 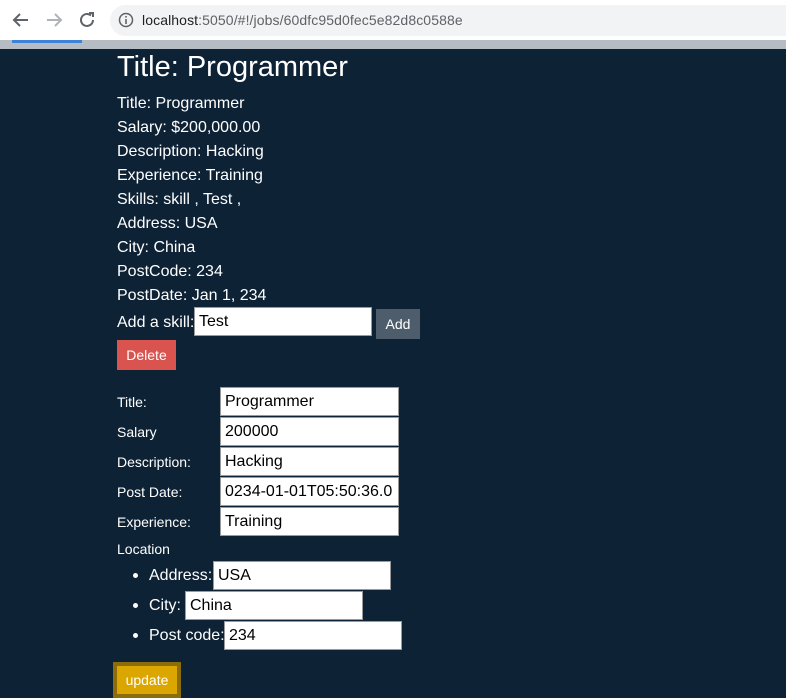 What do you see at coordinates (146, 355) in the screenshot?
I see `delete-button: Delete` at bounding box center [146, 355].